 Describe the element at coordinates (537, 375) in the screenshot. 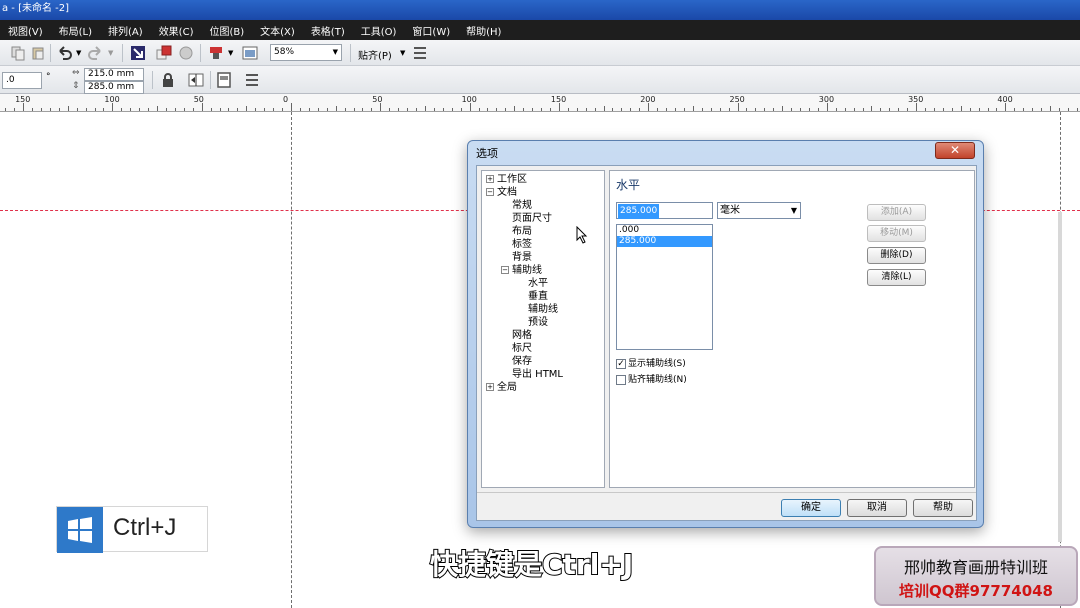

I see `tree-item-export-html: 导出 HTML` at that location.